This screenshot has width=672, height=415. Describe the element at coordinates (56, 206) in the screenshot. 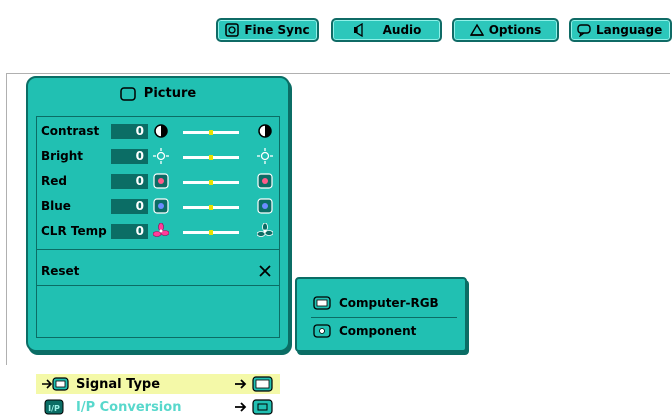

I see `row-label: Blue` at that location.